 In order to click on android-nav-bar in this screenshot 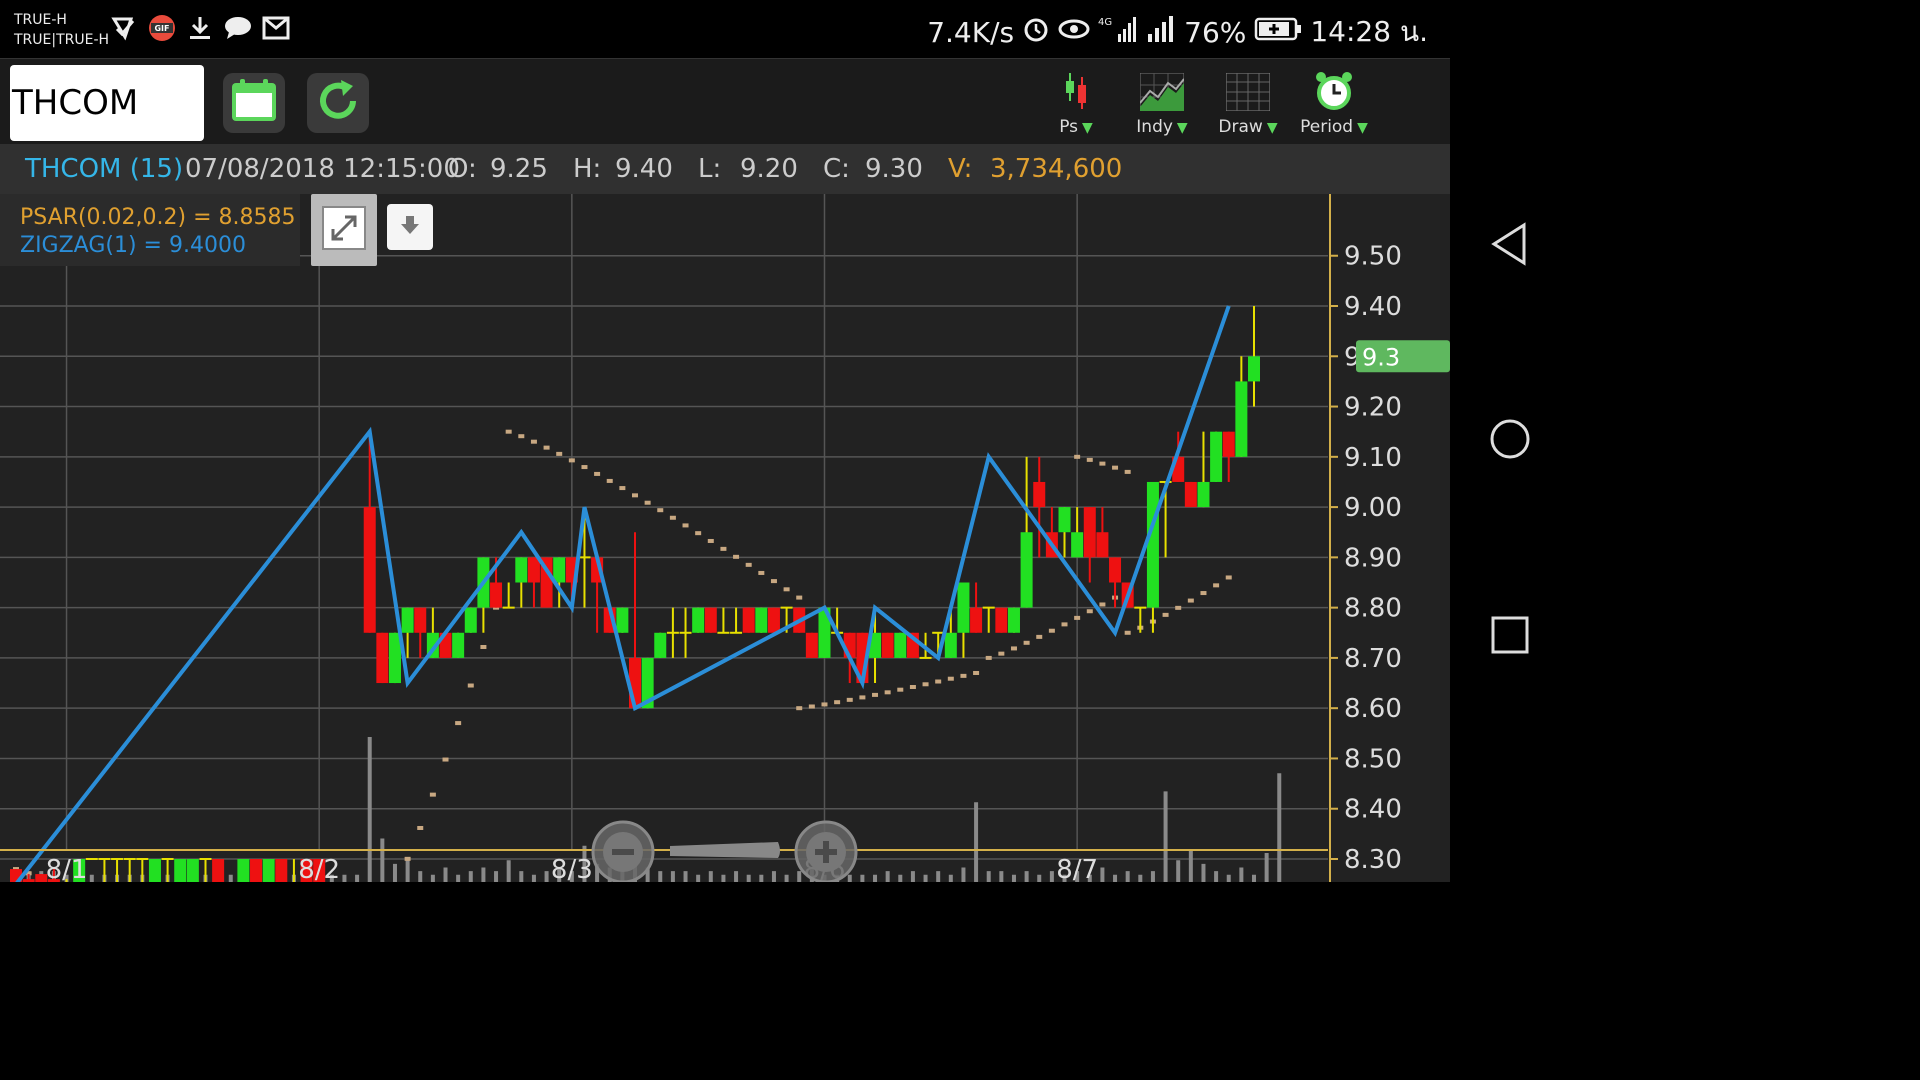, I will do `click(1509, 441)`.